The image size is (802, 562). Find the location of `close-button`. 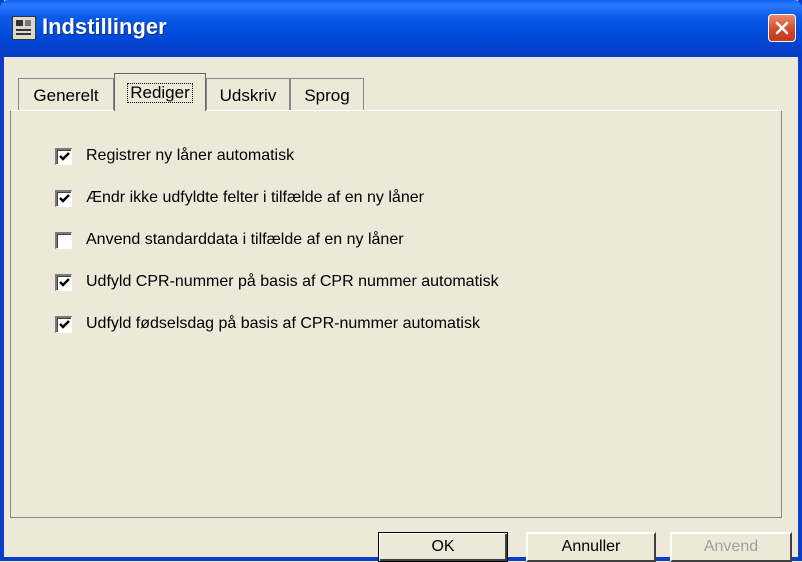

close-button is located at coordinates (782, 28).